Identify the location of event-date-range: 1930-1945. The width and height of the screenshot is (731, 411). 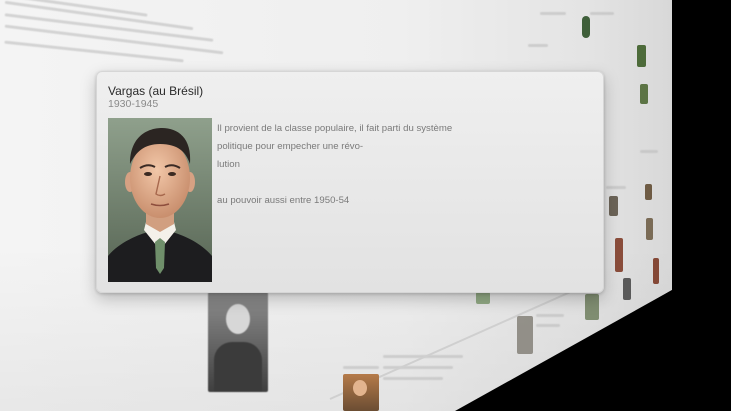
(133, 104).